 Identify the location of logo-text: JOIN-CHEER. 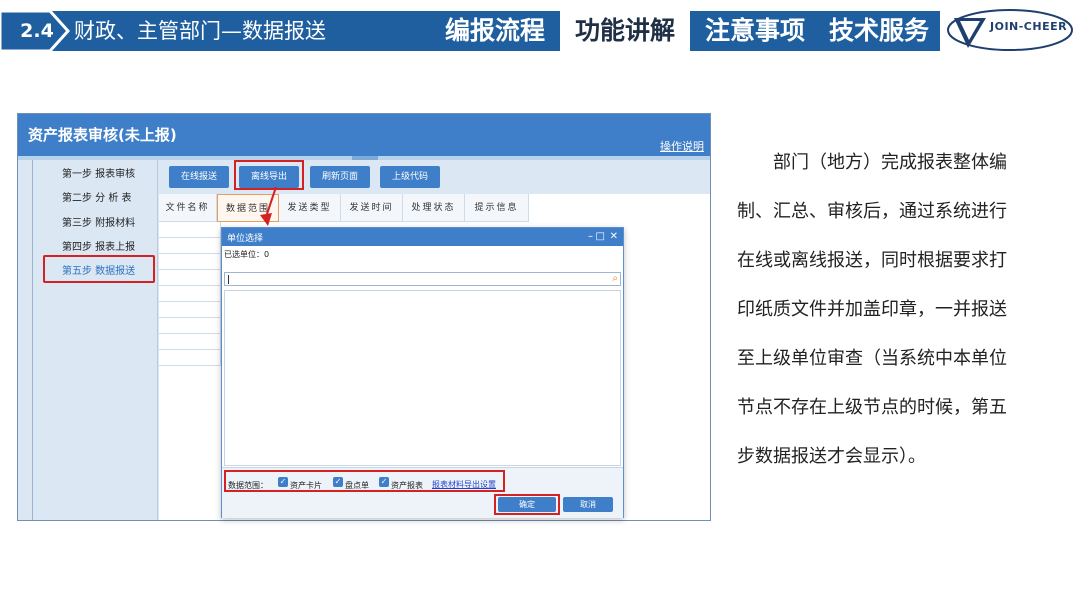
(1029, 26).